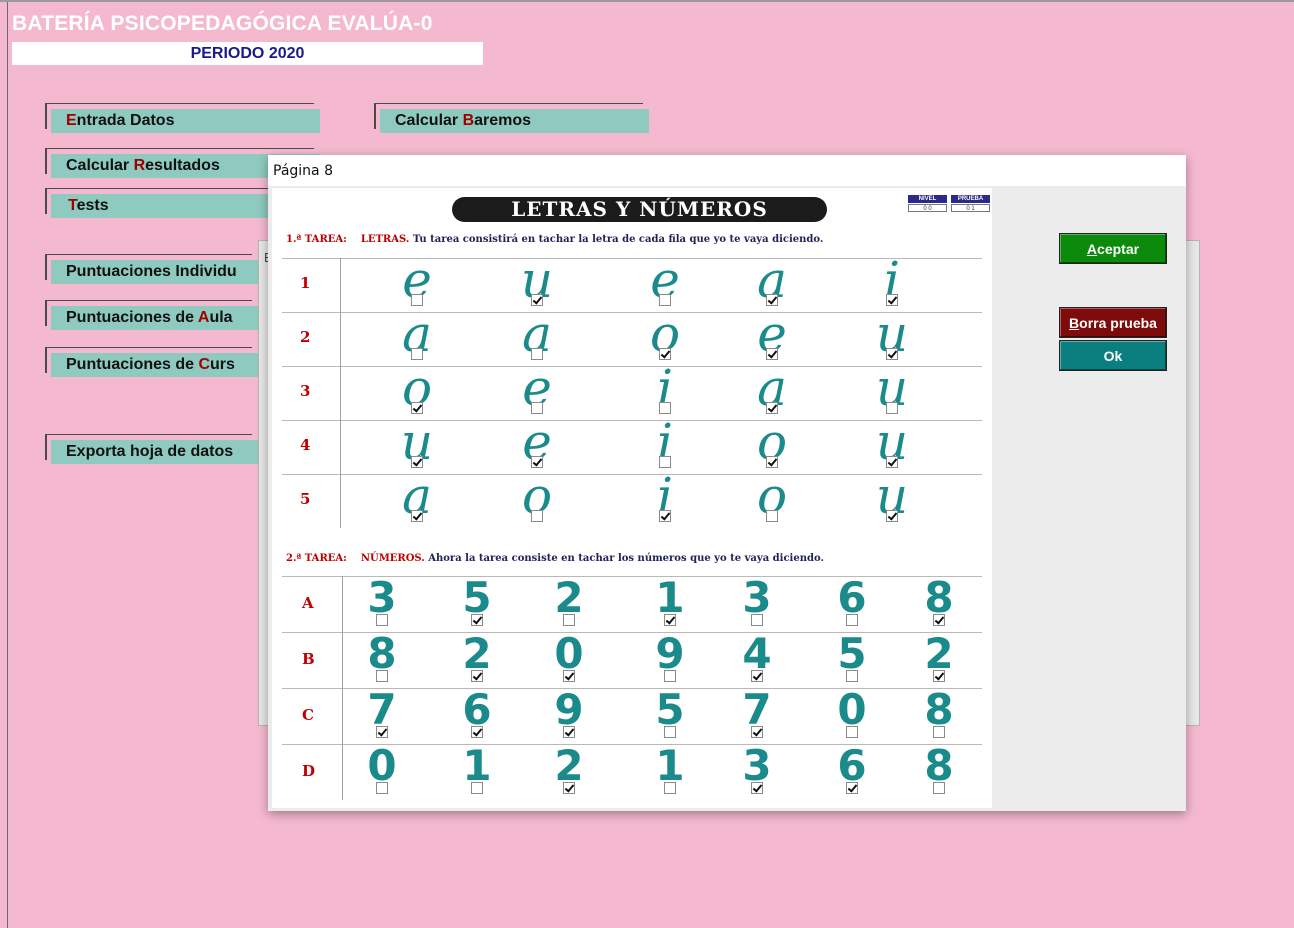 The height and width of the screenshot is (928, 1294). Describe the element at coordinates (305, 337) in the screenshot. I see `letter-row-label: 2` at that location.